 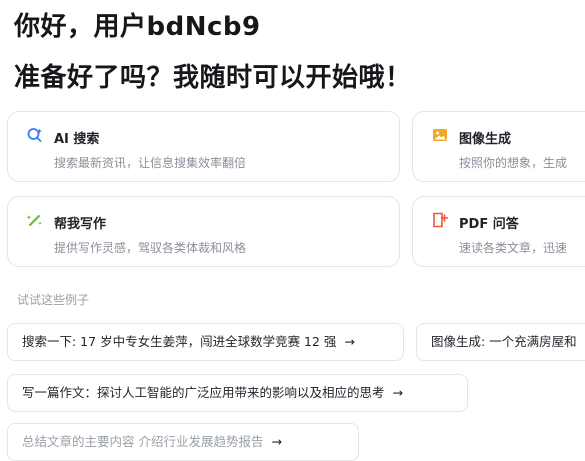 I want to click on example-chip-image: 图像生成: 一个充满房屋和, so click(x=500, y=342).